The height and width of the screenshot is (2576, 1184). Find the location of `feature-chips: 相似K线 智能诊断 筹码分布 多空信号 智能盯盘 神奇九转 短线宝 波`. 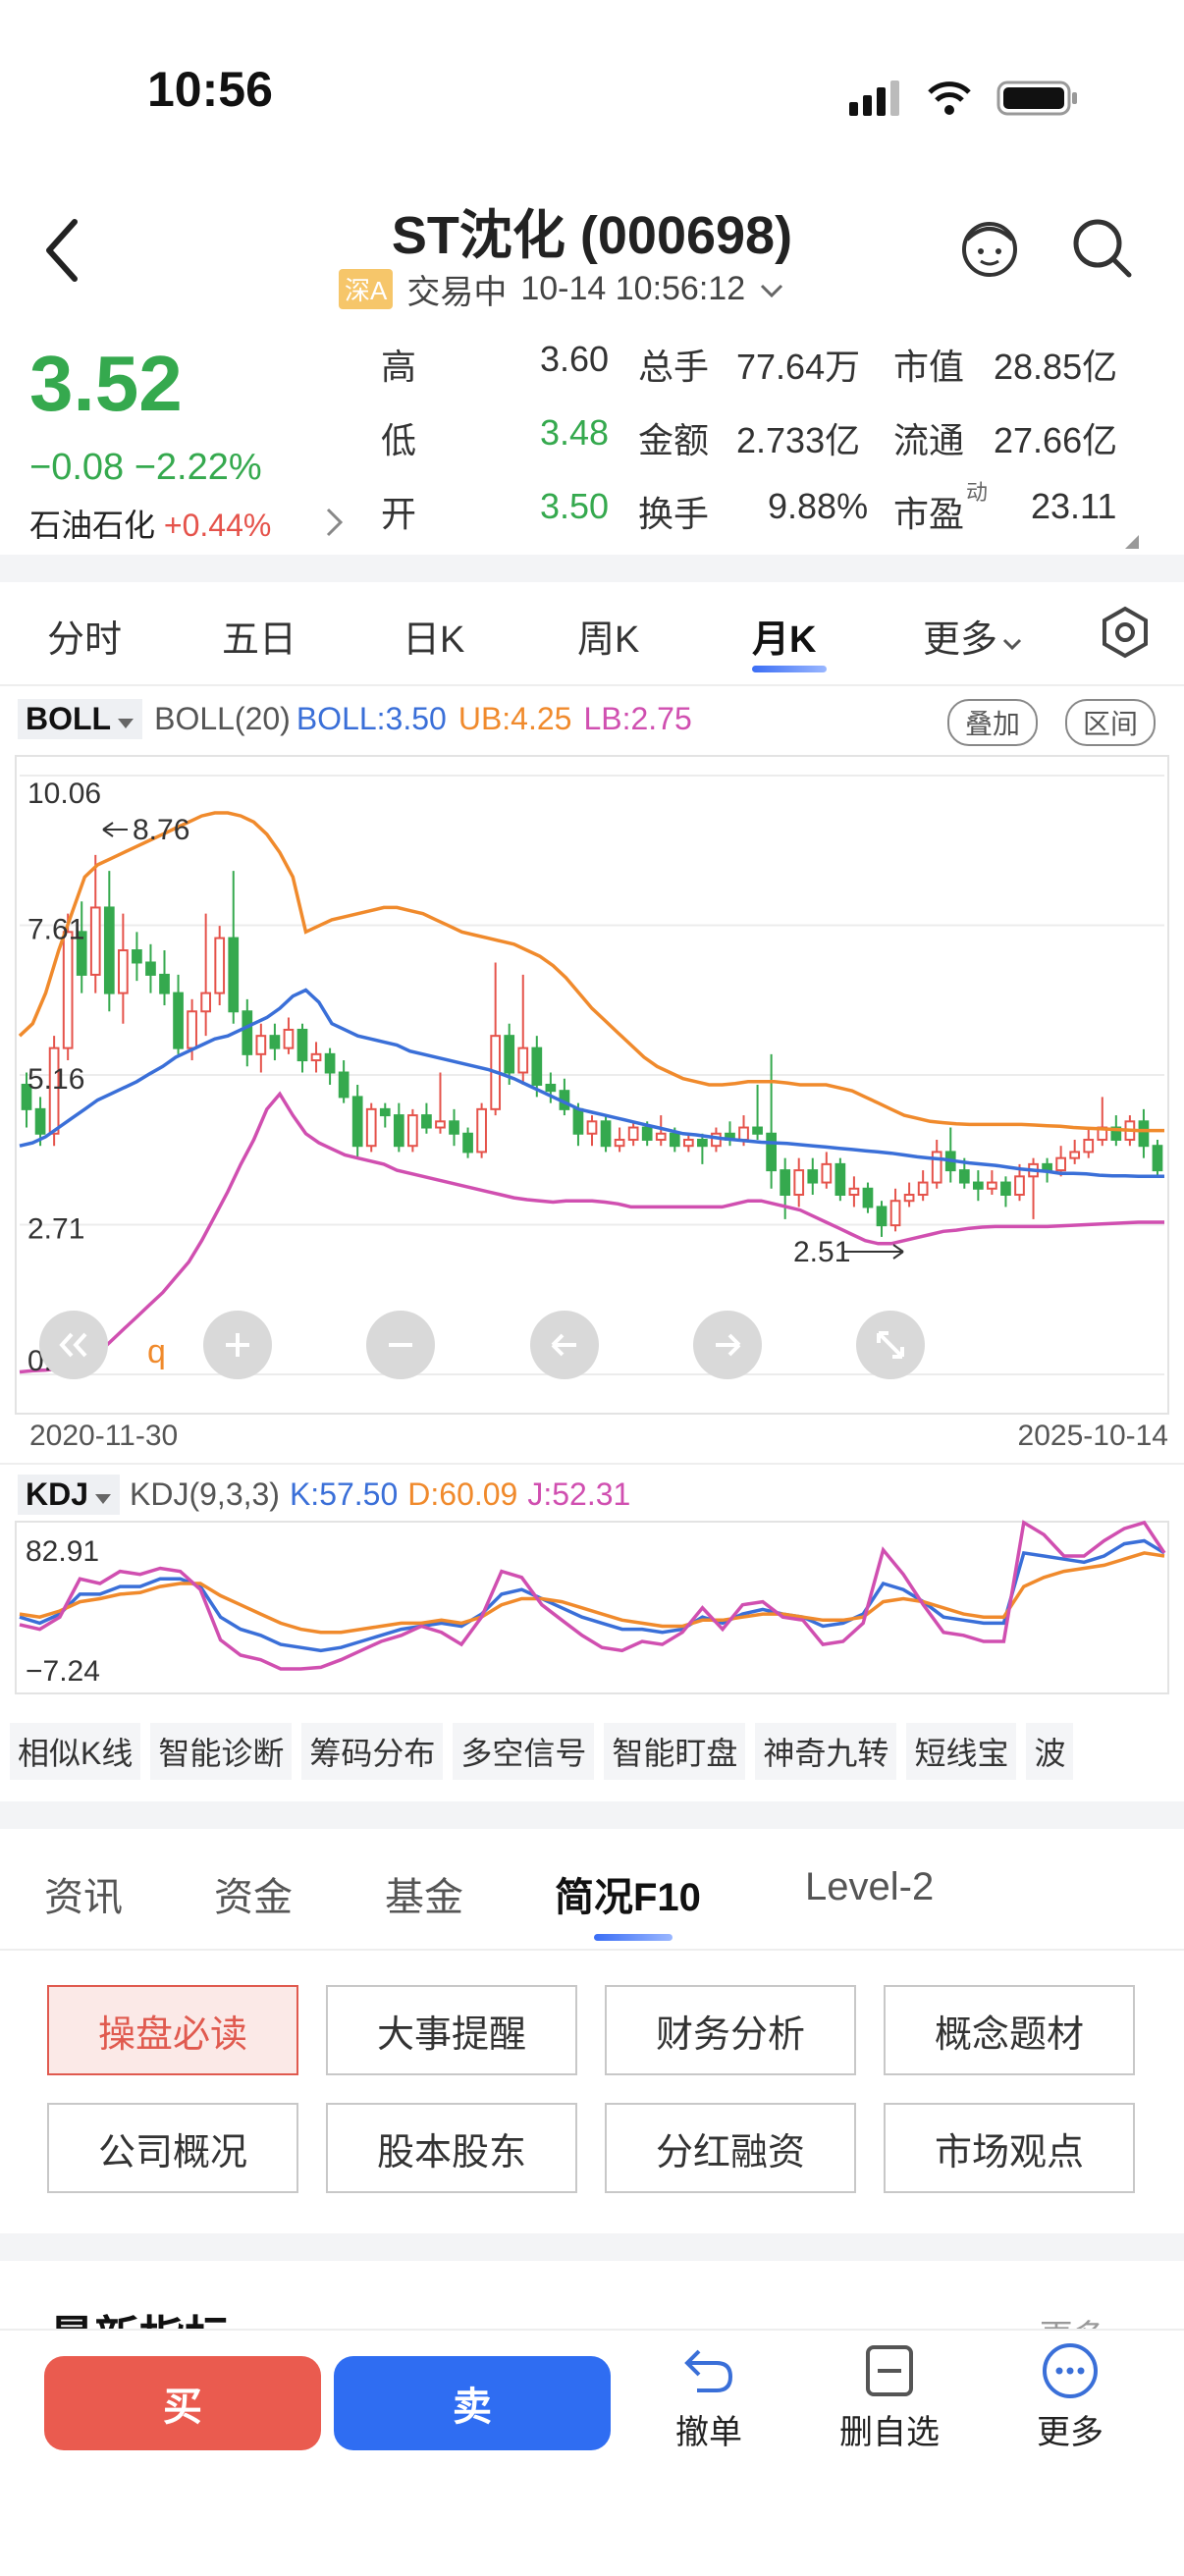

feature-chips: 相似K线 智能诊断 筹码分布 多空信号 智能盯盘 神奇九转 短线宝 波 is located at coordinates (597, 1751).